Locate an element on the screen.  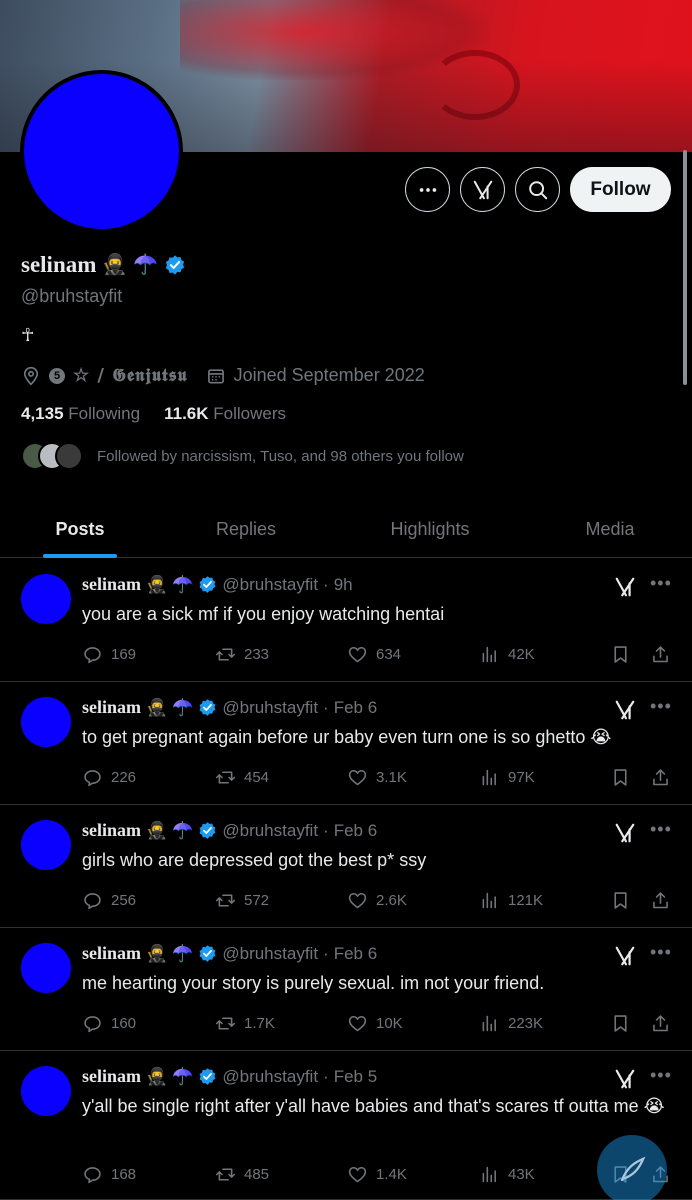
repost-icon is located at coordinates (225, 777).